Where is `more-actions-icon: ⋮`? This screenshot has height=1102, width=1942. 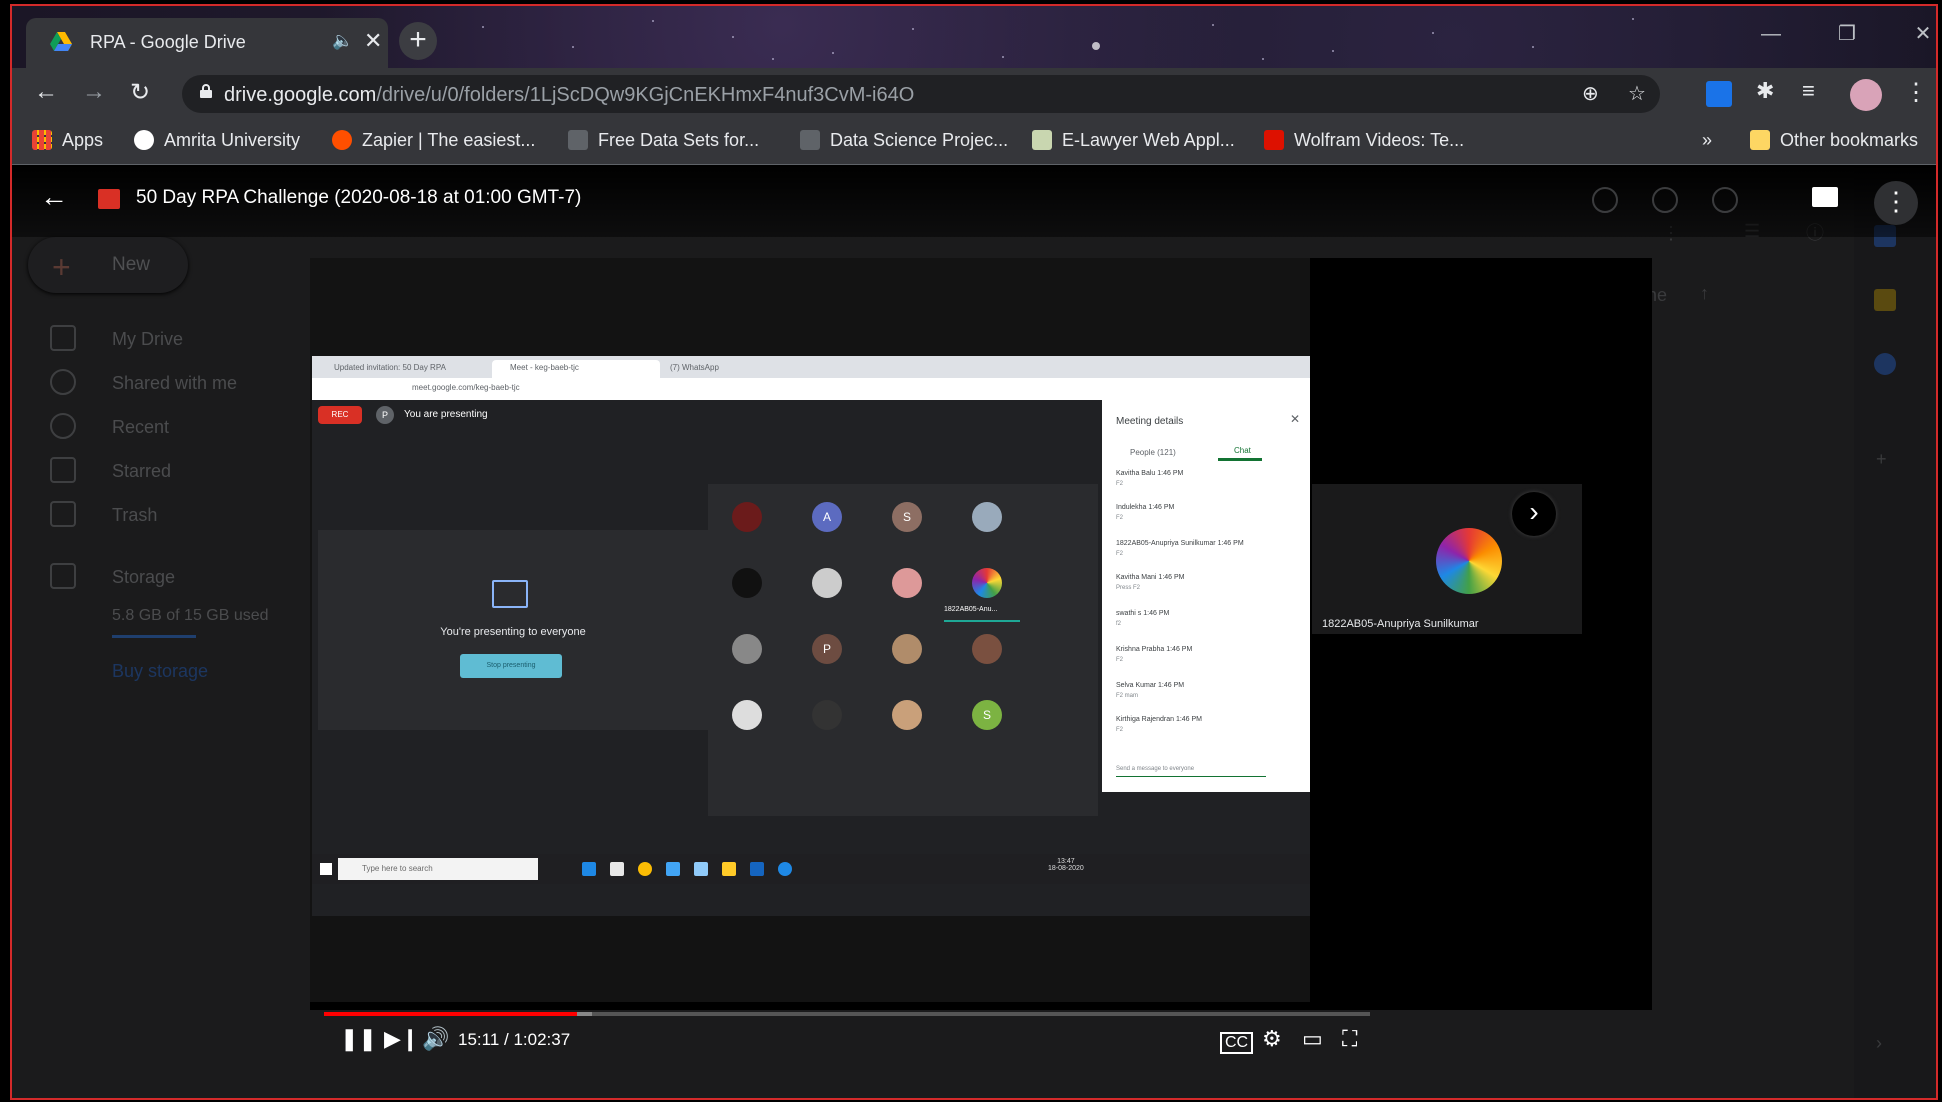
more-actions-icon: ⋮ is located at coordinates (1896, 203).